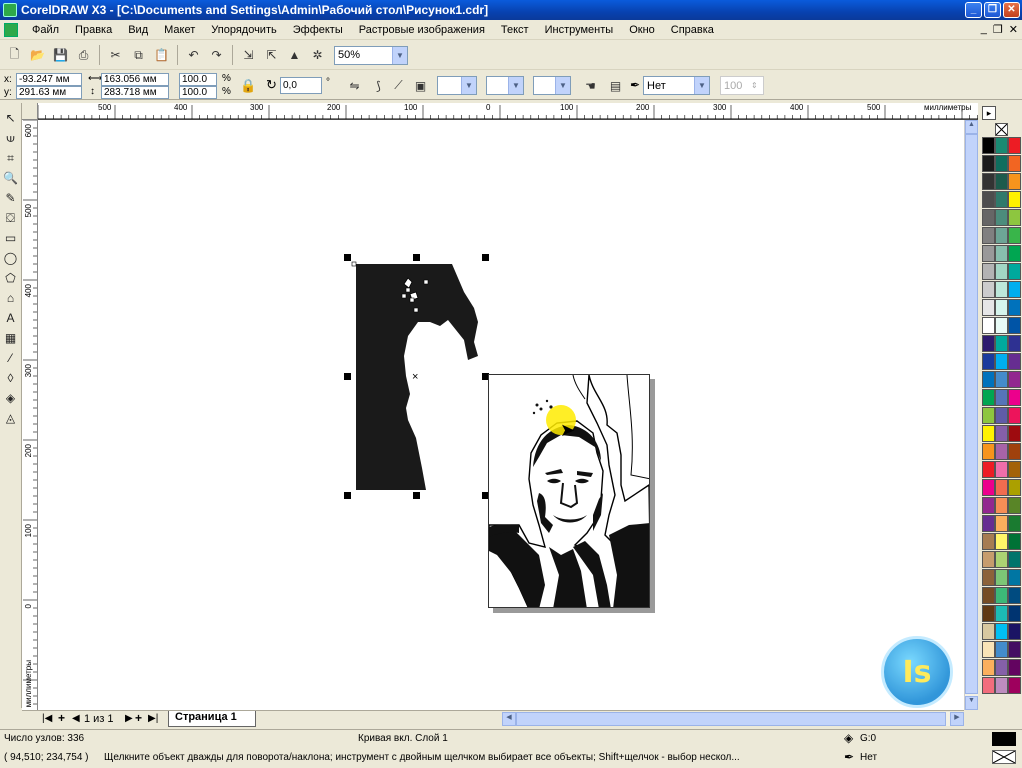 The height and width of the screenshot is (768, 1022). I want to click on opacity-field: 100 ⇕, so click(742, 85).